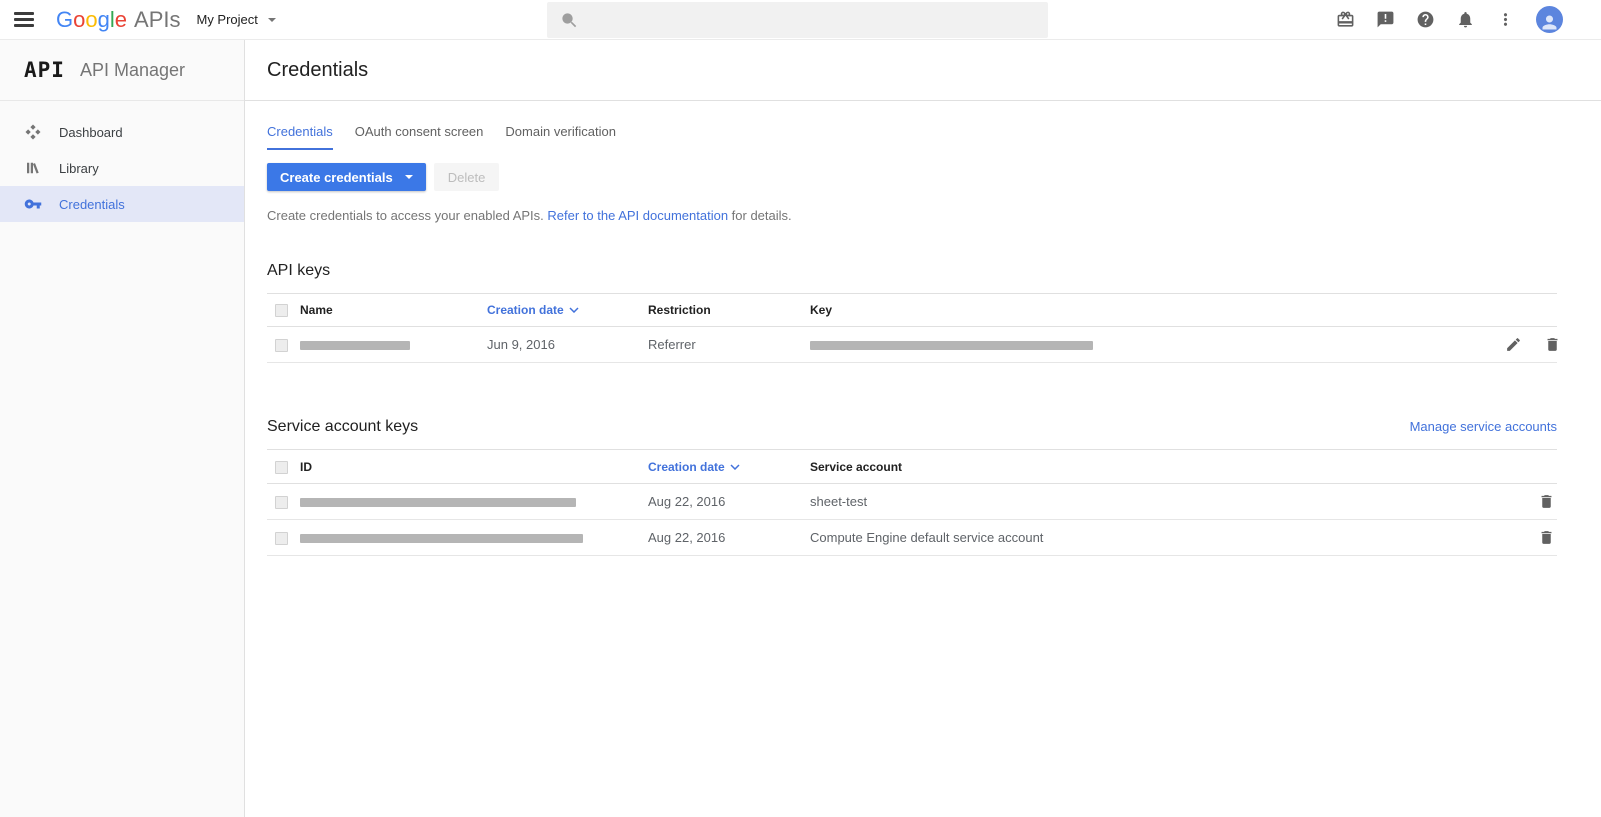  What do you see at coordinates (637, 215) in the screenshot?
I see `api-documentation-link: Refer to the API documentation` at bounding box center [637, 215].